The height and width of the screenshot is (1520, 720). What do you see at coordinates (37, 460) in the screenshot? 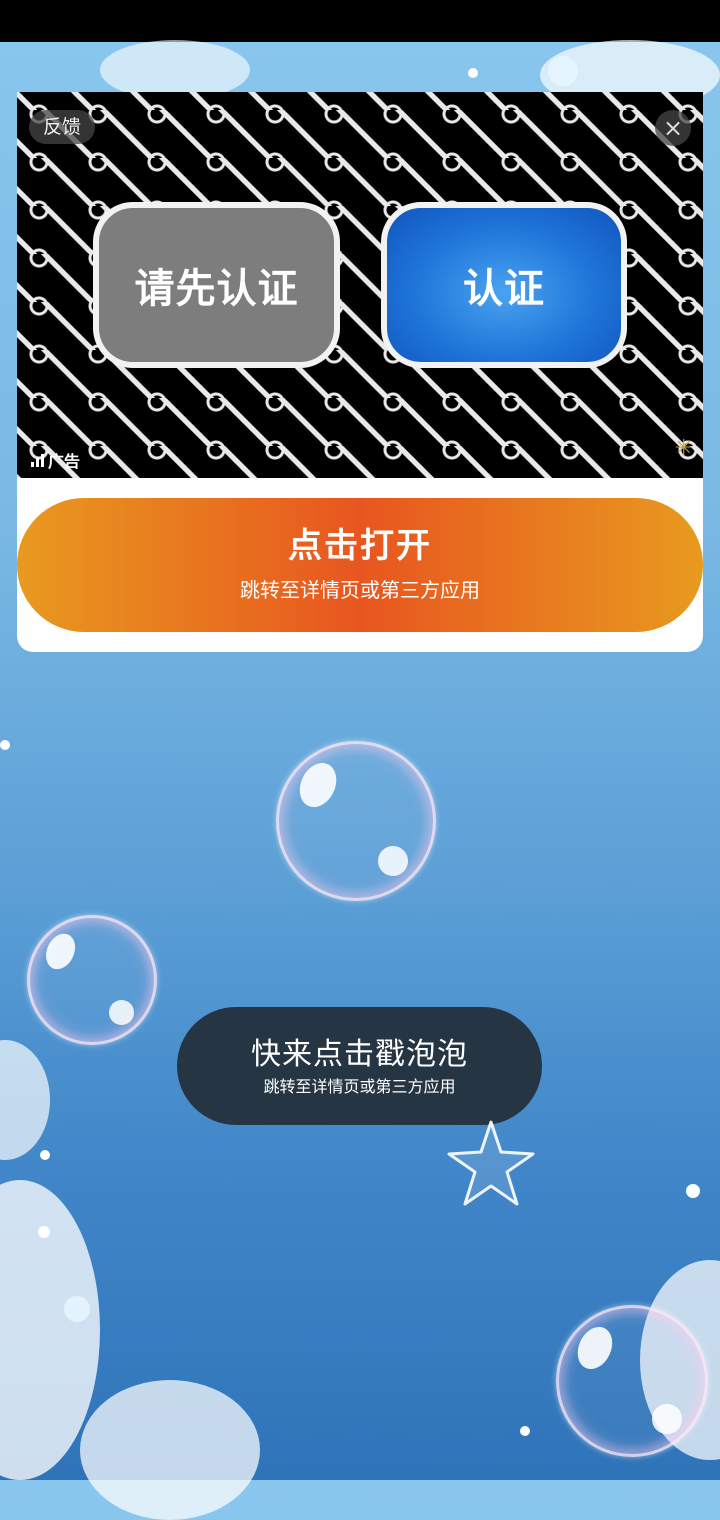
I see `signal-icon` at bounding box center [37, 460].